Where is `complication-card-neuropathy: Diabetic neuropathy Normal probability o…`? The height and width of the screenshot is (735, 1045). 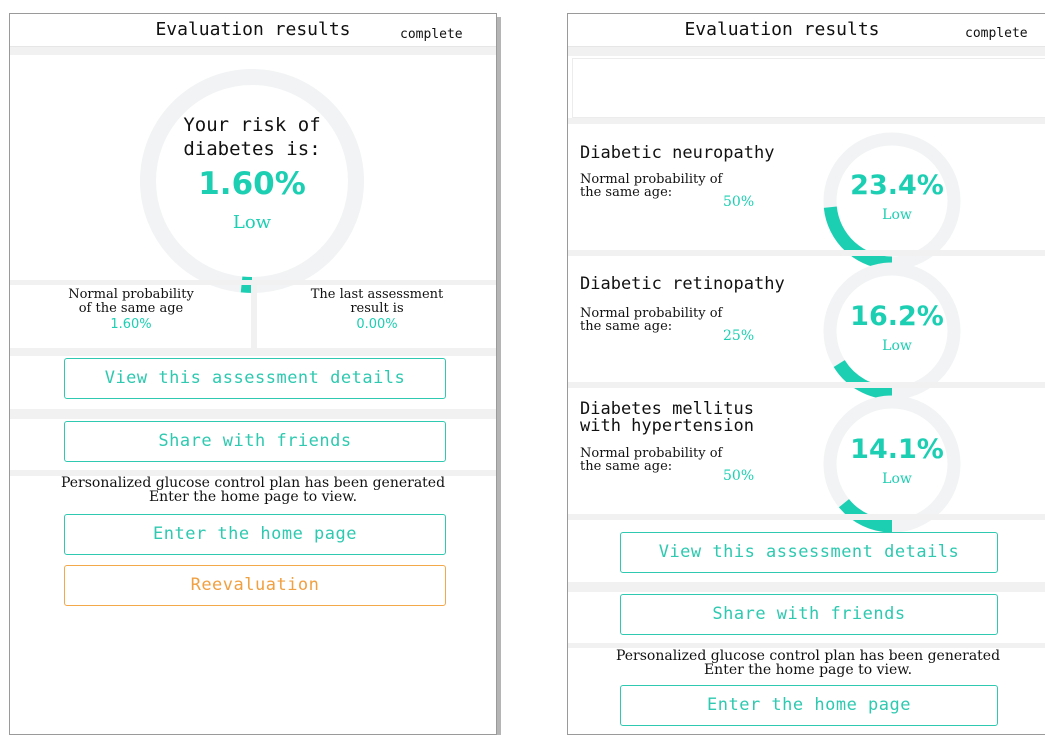 complication-card-neuropathy: Diabetic neuropathy Normal probability o… is located at coordinates (806, 197).